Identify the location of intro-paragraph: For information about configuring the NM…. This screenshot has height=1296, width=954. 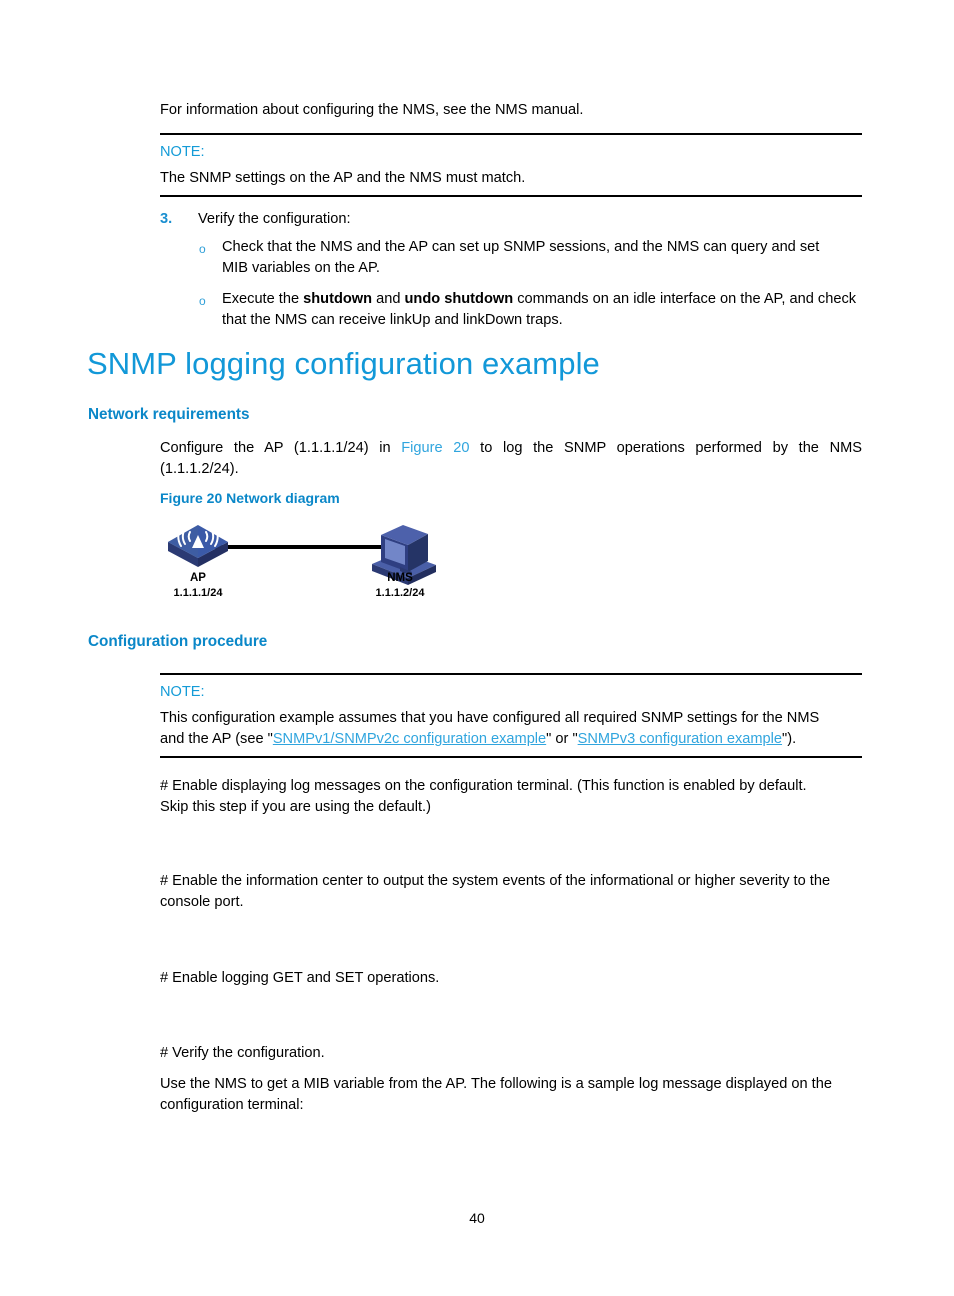
(512, 110).